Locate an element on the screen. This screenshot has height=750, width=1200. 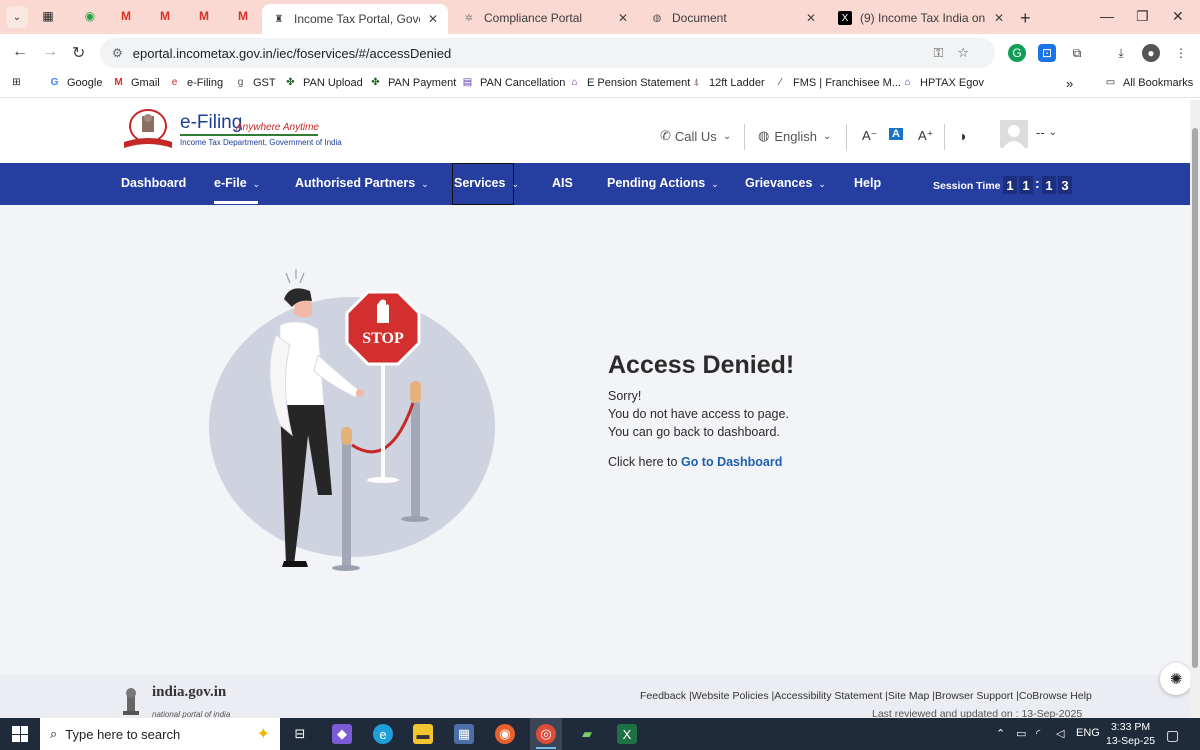
back-arrow-icon: ← is located at coordinates (20, 52).